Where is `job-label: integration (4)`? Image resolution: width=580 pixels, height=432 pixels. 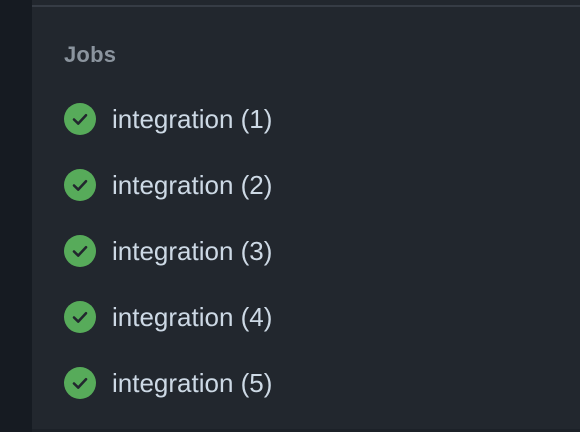
job-label: integration (4) is located at coordinates (192, 317).